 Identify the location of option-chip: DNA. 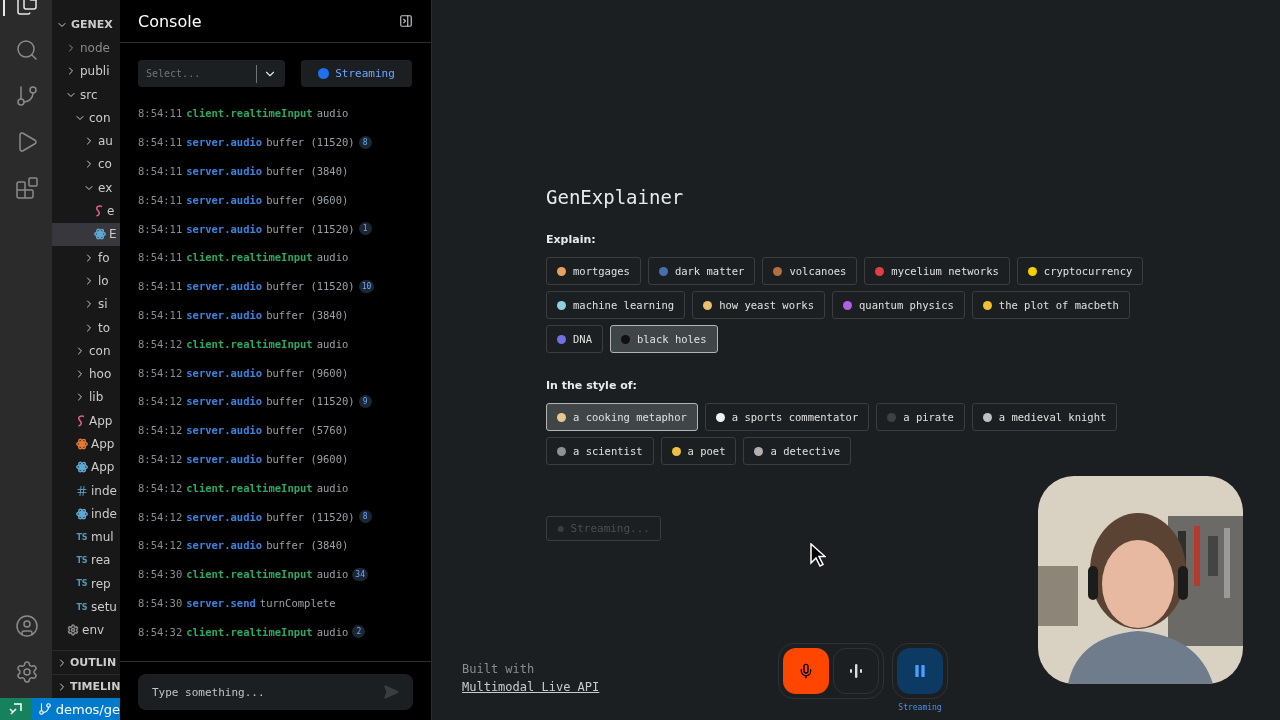
(574, 339).